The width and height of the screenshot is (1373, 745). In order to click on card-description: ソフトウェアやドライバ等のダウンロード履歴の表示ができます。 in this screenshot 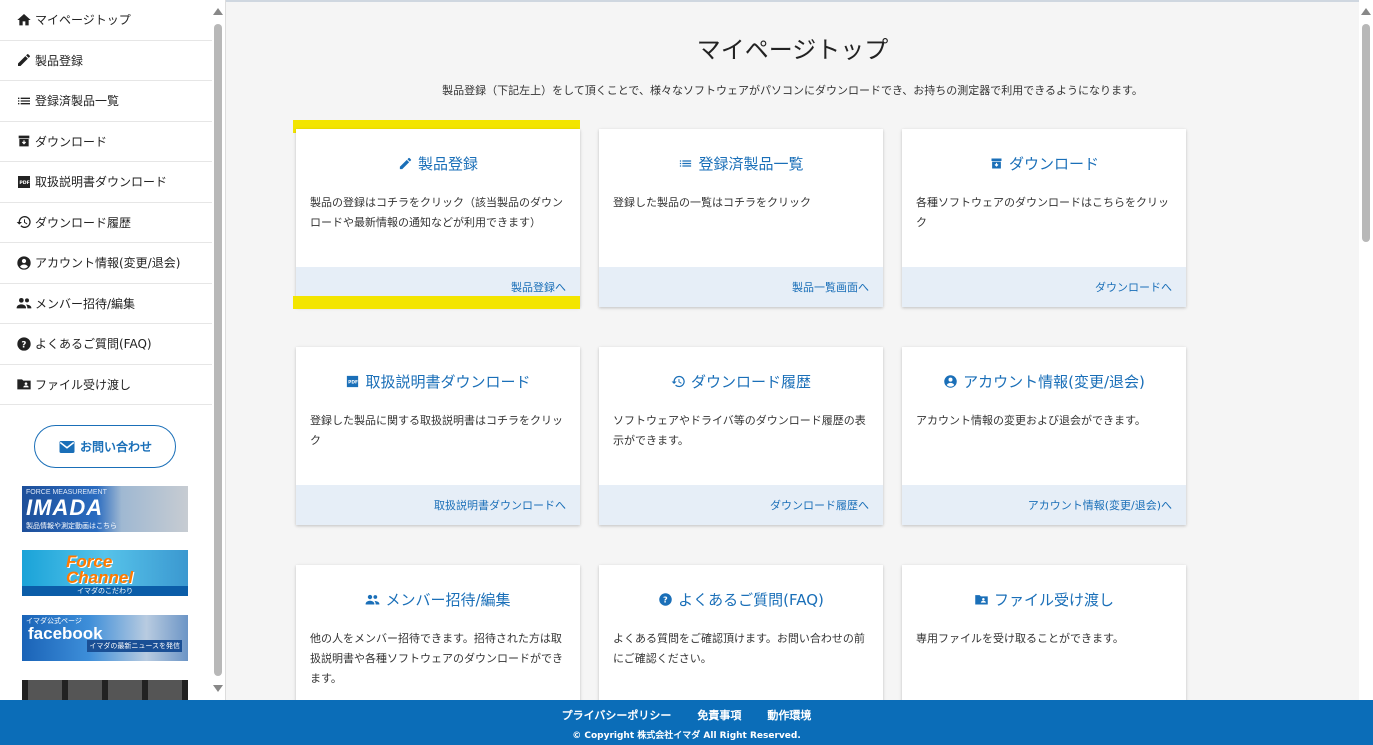, I will do `click(739, 430)`.